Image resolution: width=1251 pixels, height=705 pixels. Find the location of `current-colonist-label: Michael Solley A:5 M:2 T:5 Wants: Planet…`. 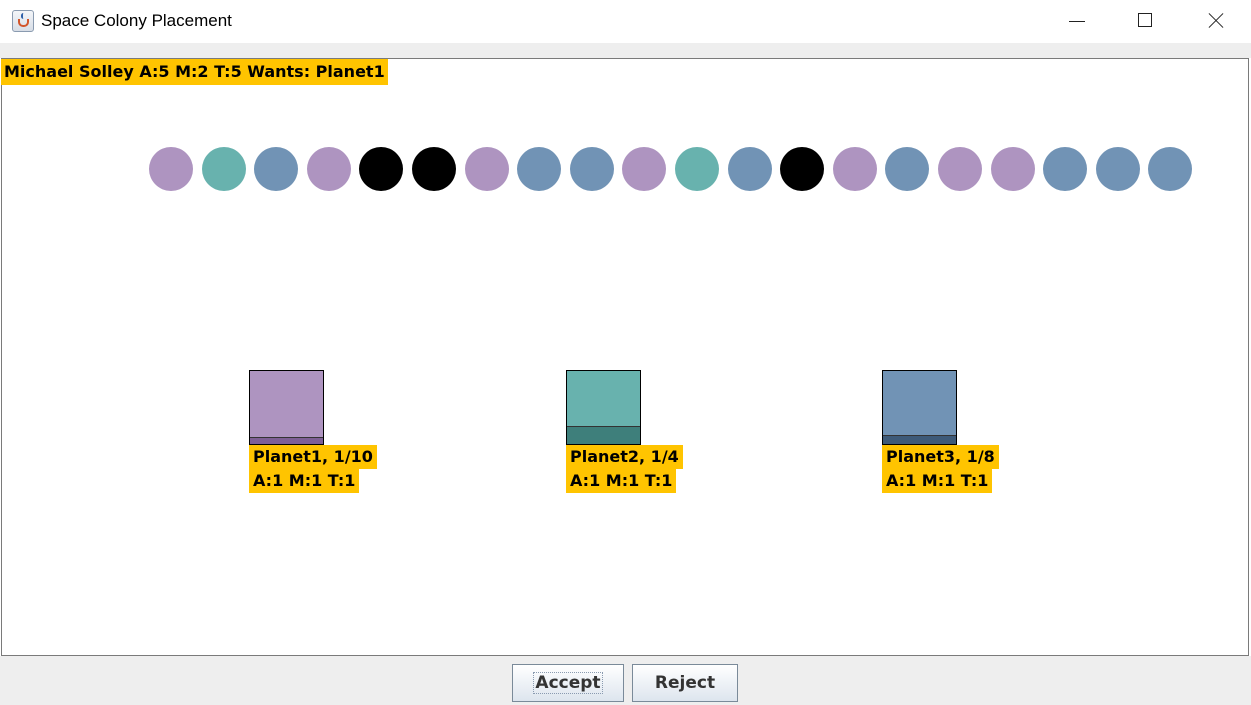

current-colonist-label: Michael Solley A:5 M:2 T:5 Wants: Planet… is located at coordinates (194, 72).